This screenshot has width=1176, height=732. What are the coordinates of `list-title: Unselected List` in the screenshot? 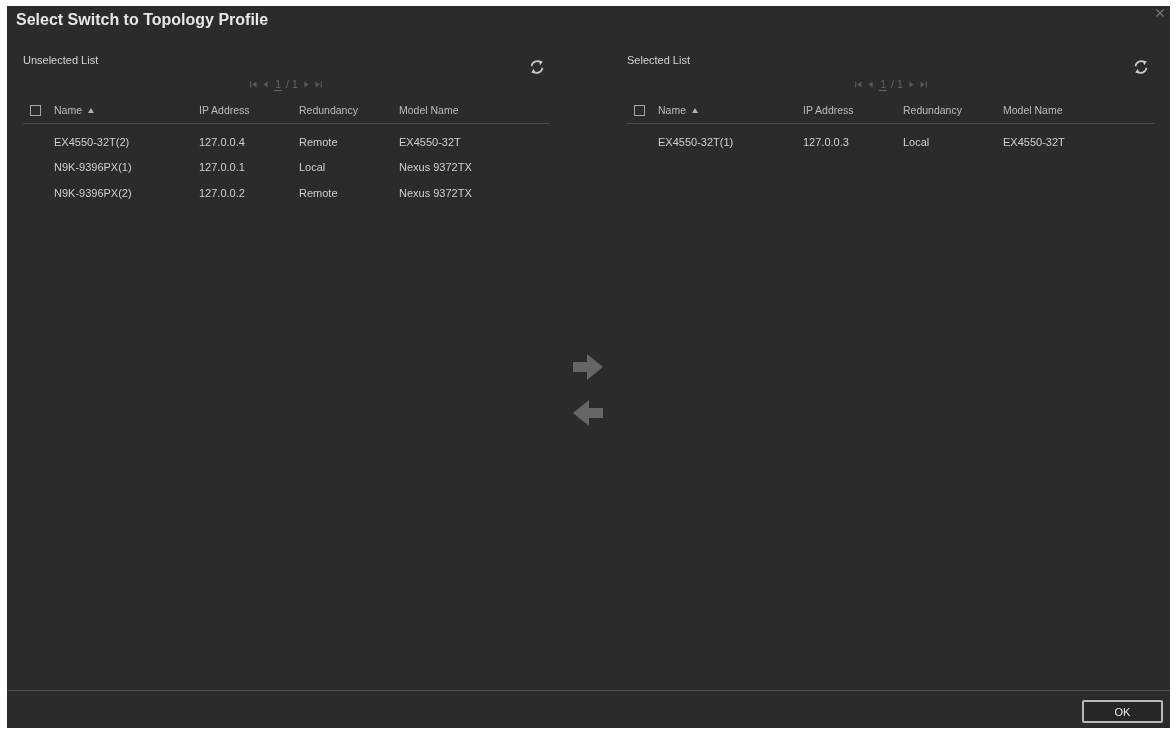 It's located at (61, 60).